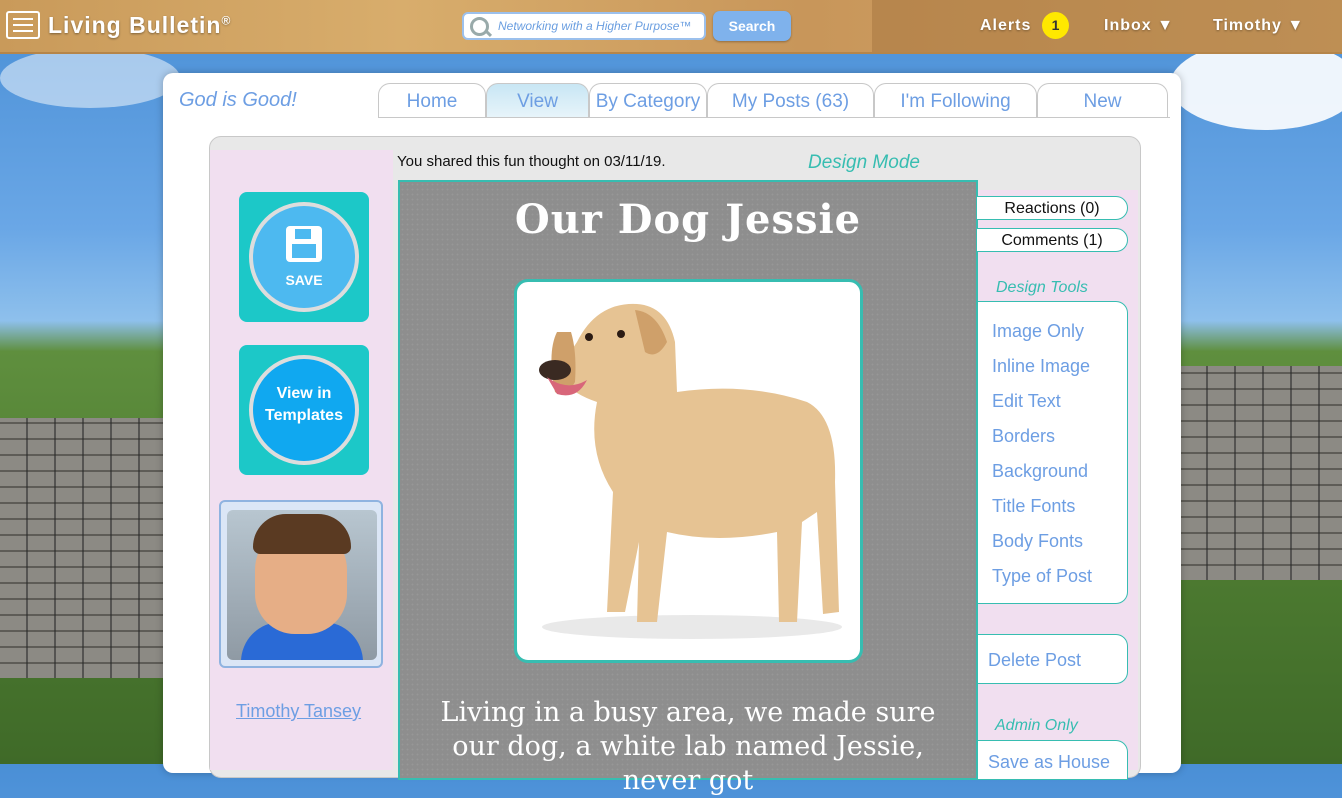 The width and height of the screenshot is (1342, 798). I want to click on save-as-house-button: Save as House, so click(1053, 760).